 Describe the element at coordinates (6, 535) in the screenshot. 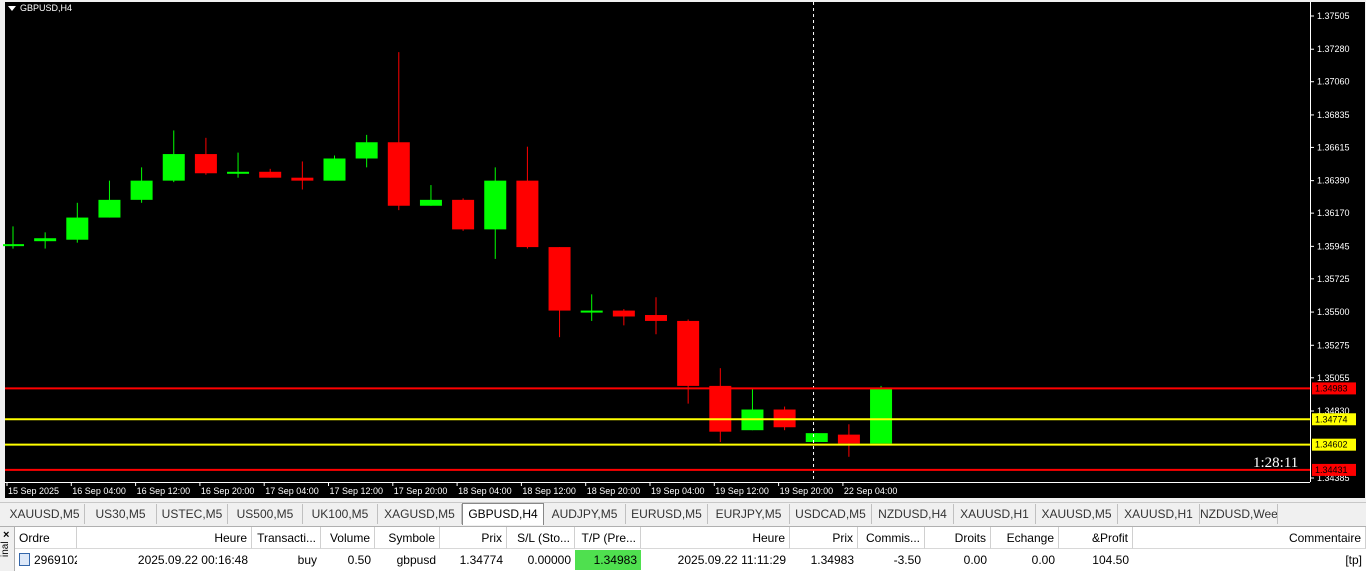

I see `close-icon: ×` at that location.